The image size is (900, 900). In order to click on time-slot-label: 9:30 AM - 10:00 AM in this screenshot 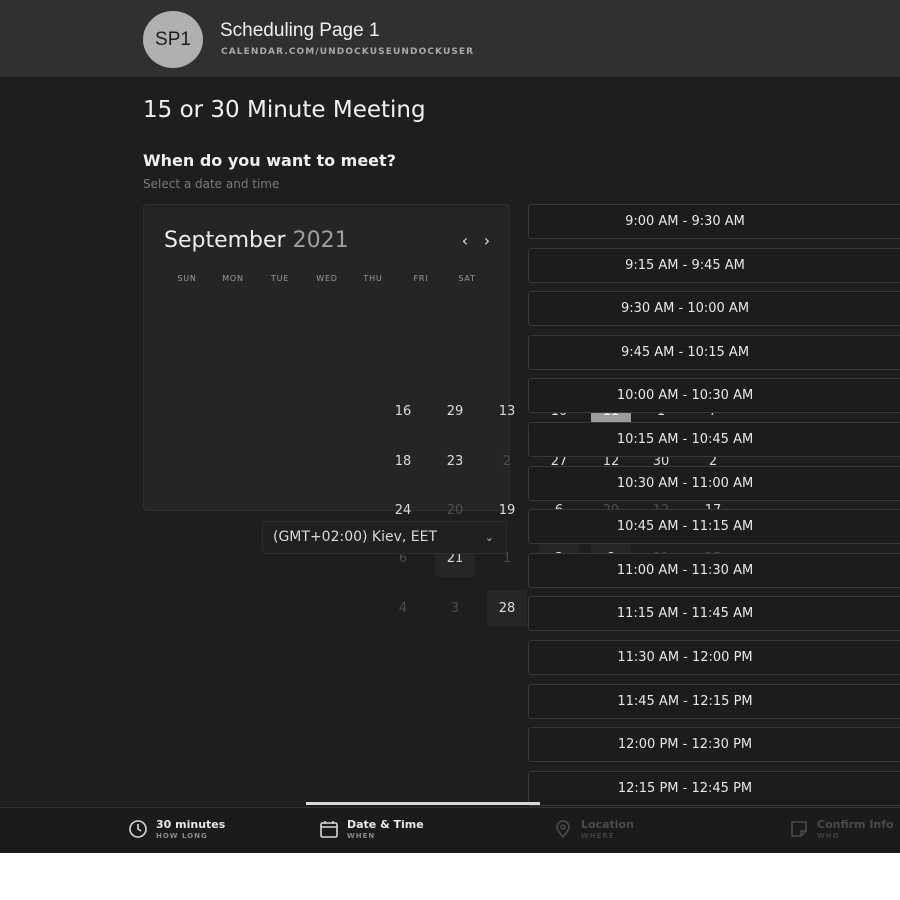, I will do `click(685, 309)`.